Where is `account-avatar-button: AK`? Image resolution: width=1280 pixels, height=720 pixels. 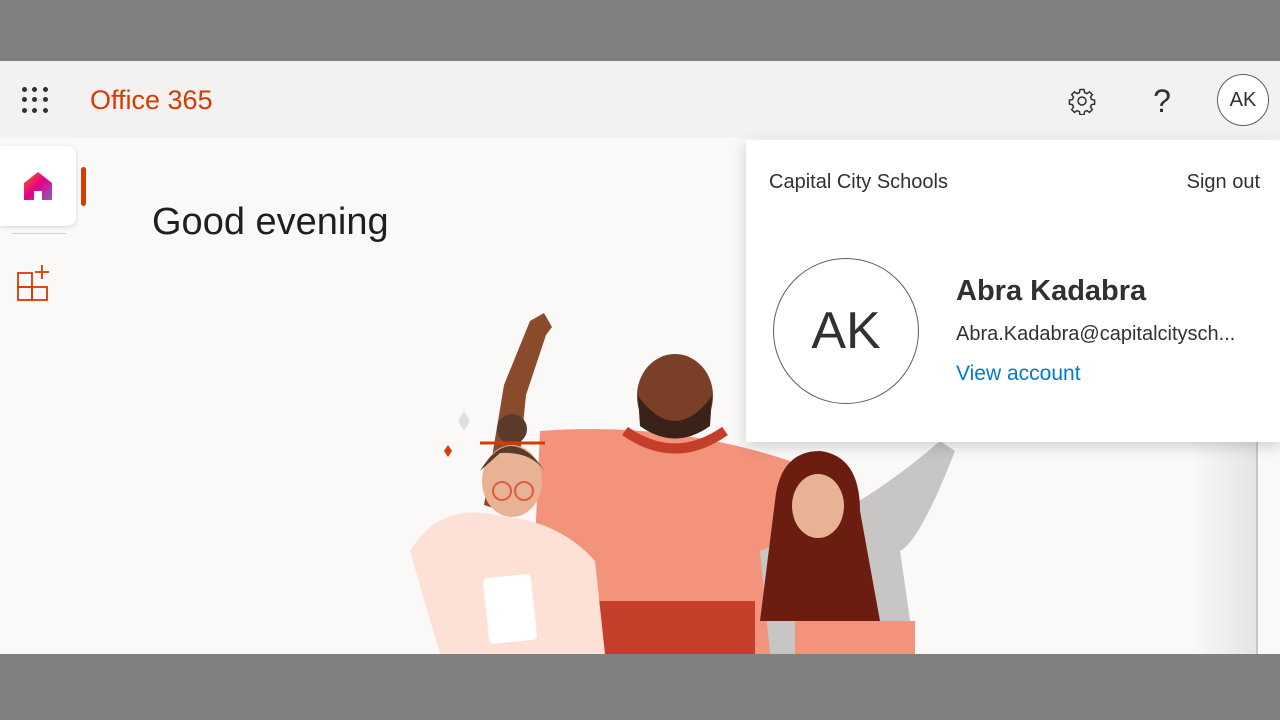
account-avatar-button: AK is located at coordinates (1243, 100).